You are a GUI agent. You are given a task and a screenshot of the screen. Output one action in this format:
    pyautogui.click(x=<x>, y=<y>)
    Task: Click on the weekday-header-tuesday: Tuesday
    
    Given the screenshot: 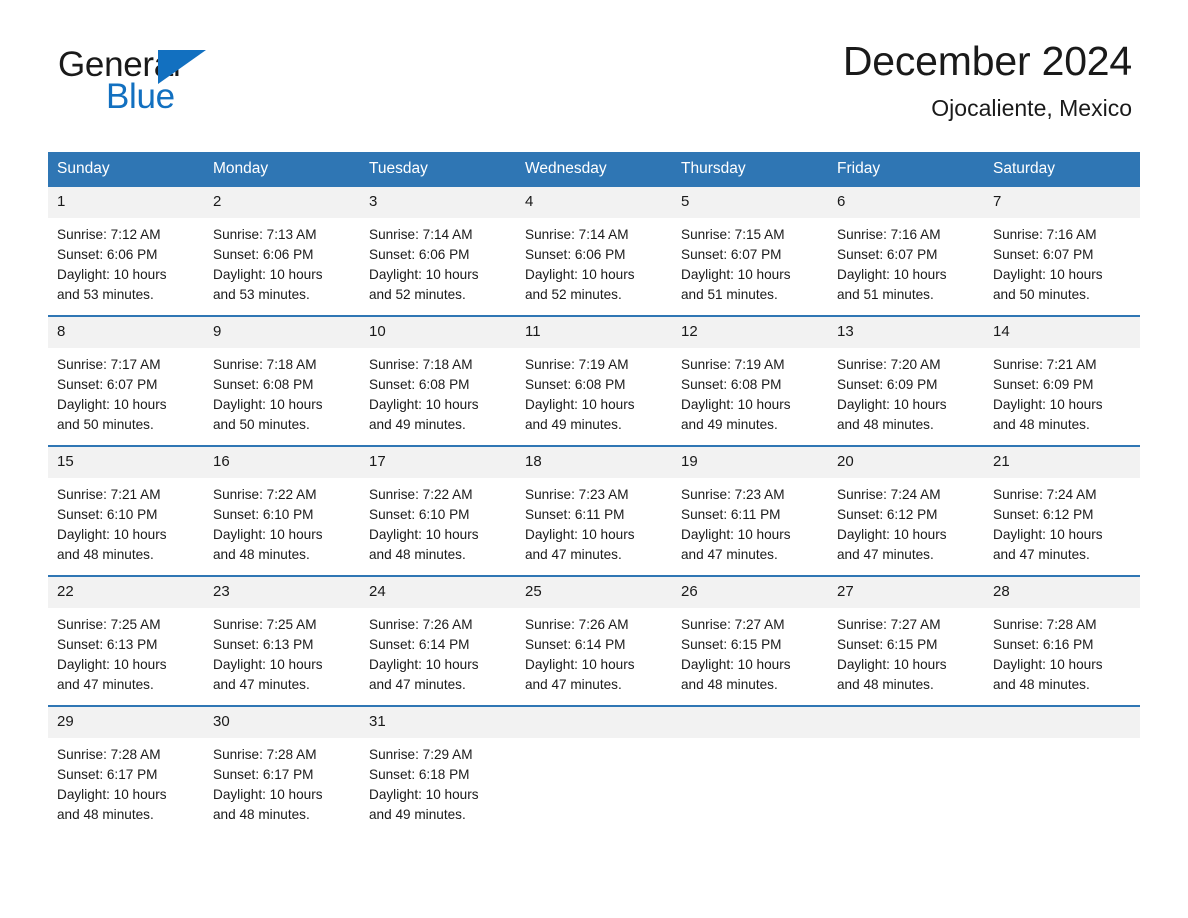 What is the action you would take?
    pyautogui.click(x=438, y=169)
    